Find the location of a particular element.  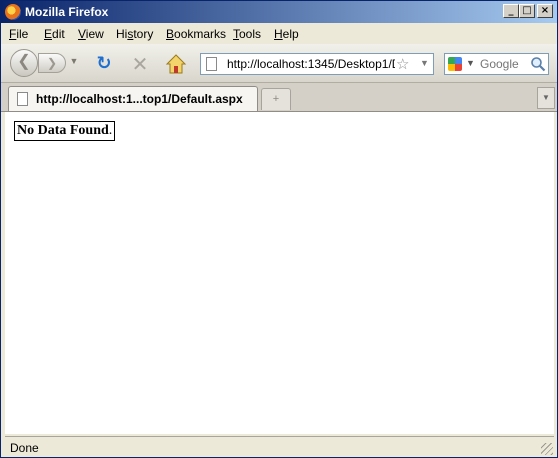

resize-grip-icon is located at coordinates (547, 449).